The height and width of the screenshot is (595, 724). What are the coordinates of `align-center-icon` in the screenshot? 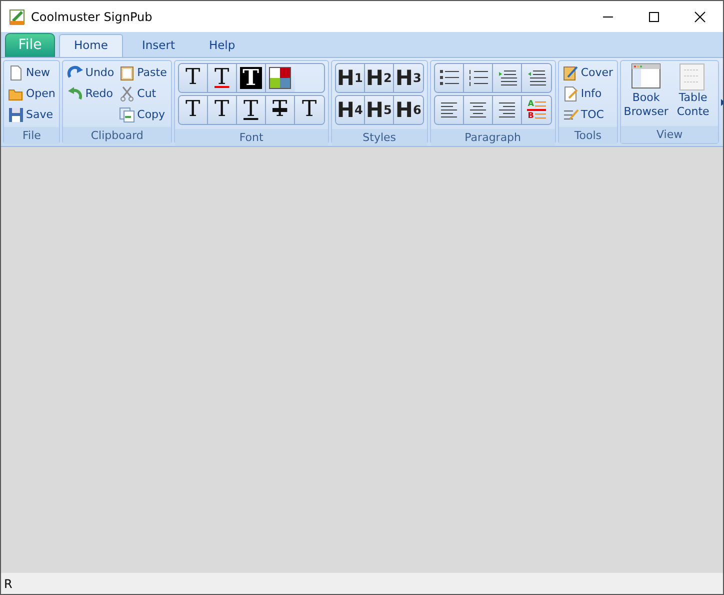 It's located at (478, 110).